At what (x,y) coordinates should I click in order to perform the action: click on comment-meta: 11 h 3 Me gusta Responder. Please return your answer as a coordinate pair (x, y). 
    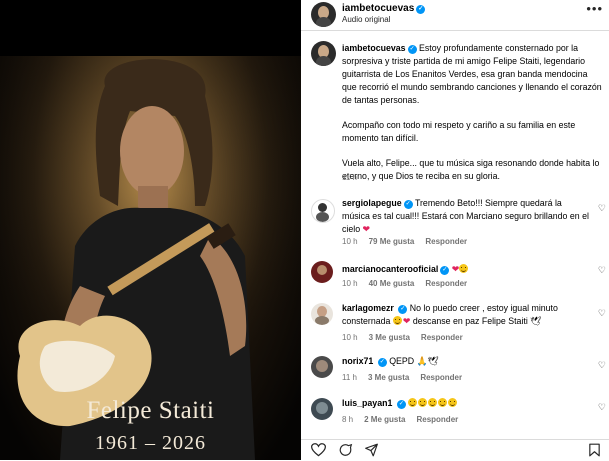
    Looking at the image, I should click on (407, 377).